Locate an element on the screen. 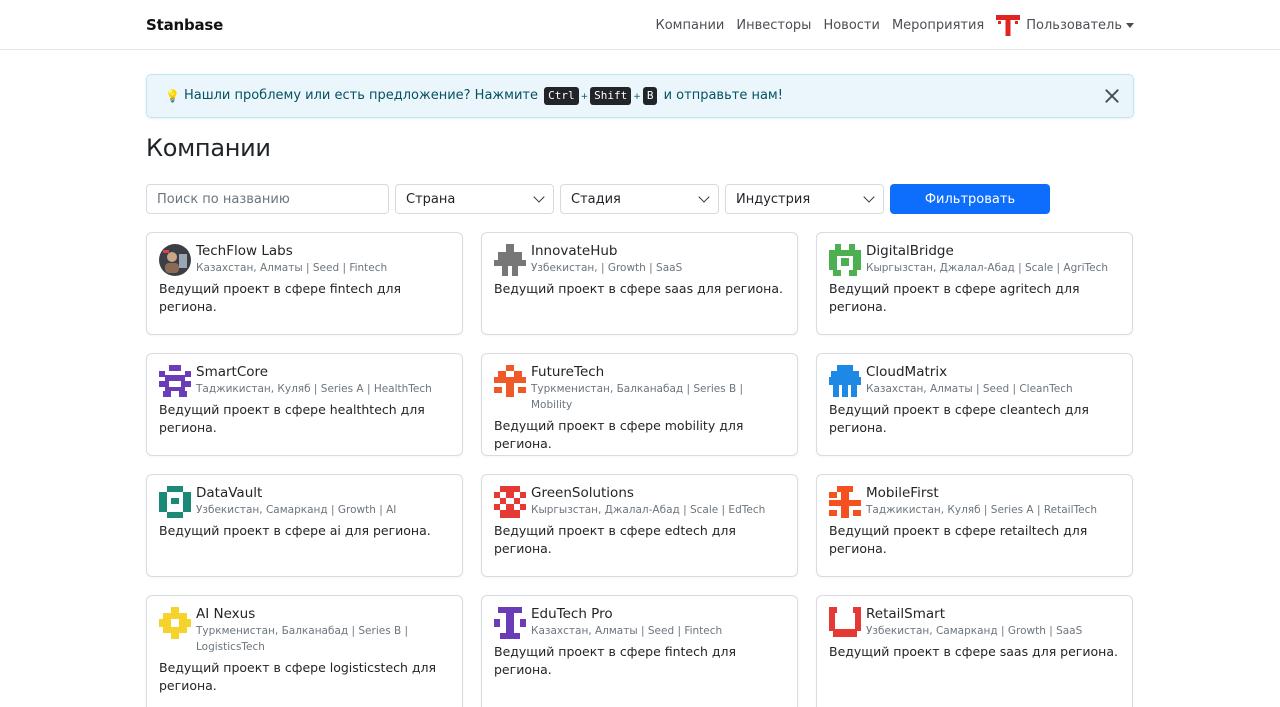 The image size is (1280, 707). kbd-shift: Shift is located at coordinates (611, 96).